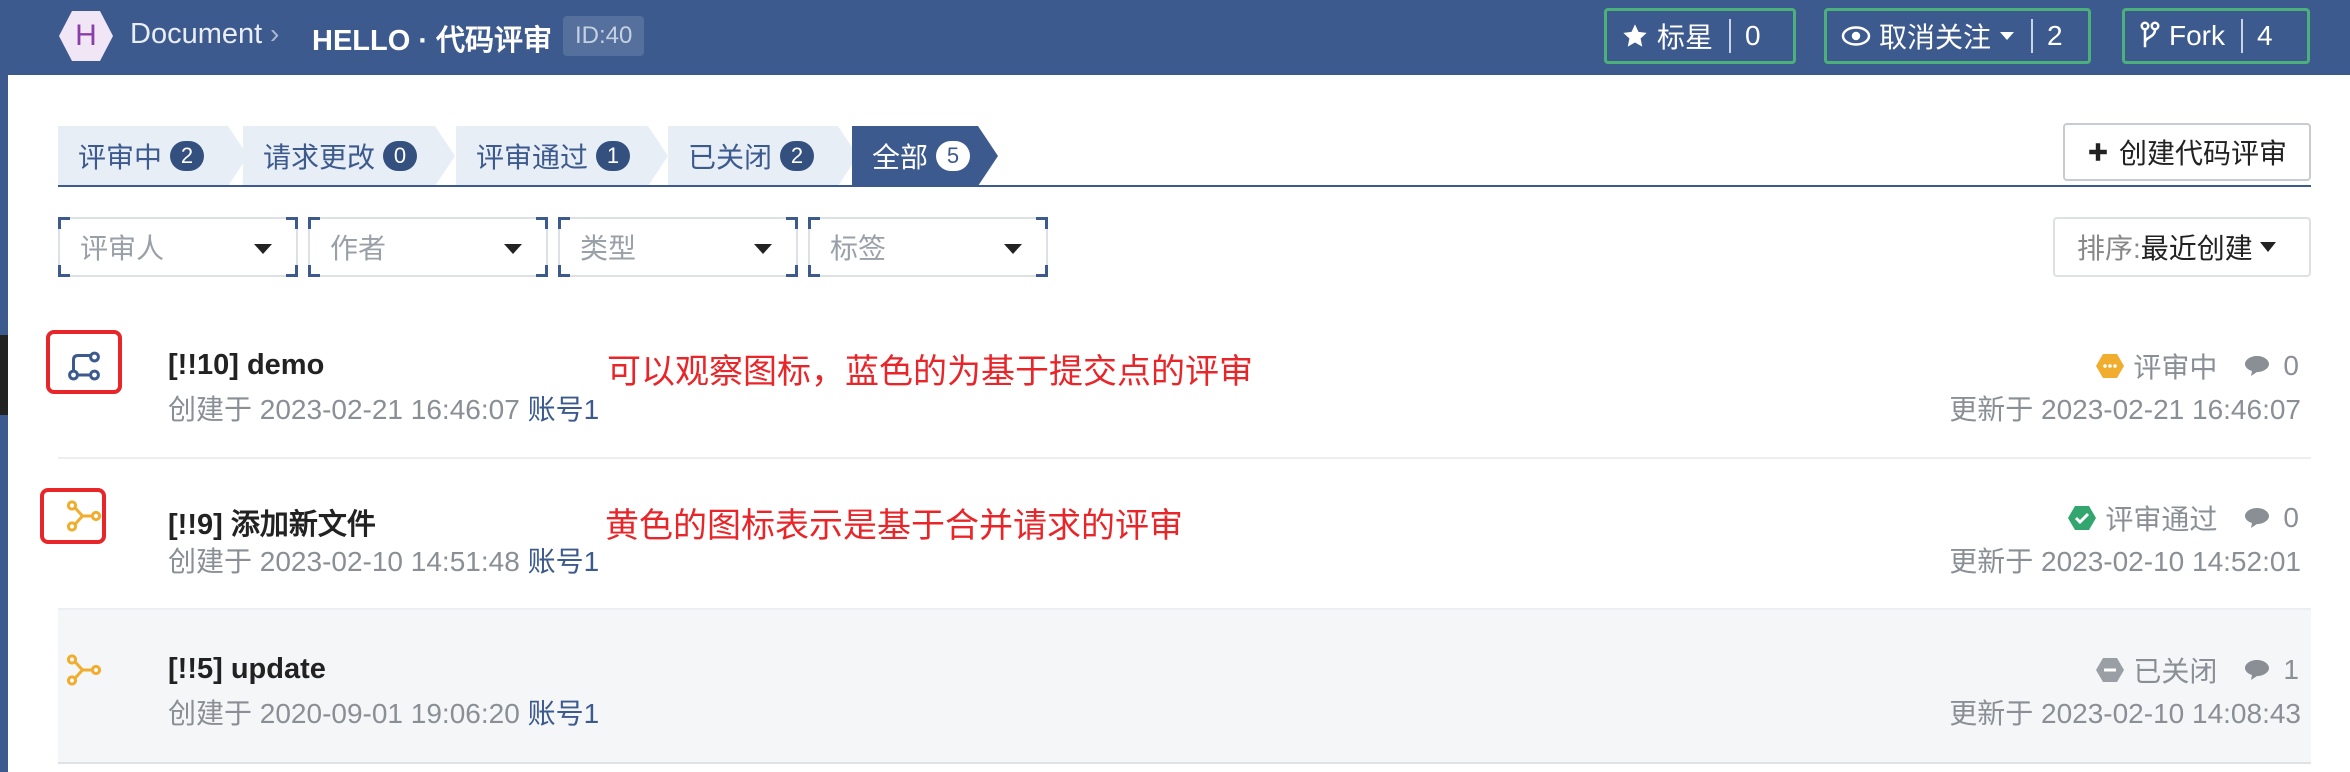 The width and height of the screenshot is (2350, 772). Describe the element at coordinates (2125, 713) in the screenshot. I see `updated-time: 更新于 2023-02-10 14:08:43` at that location.